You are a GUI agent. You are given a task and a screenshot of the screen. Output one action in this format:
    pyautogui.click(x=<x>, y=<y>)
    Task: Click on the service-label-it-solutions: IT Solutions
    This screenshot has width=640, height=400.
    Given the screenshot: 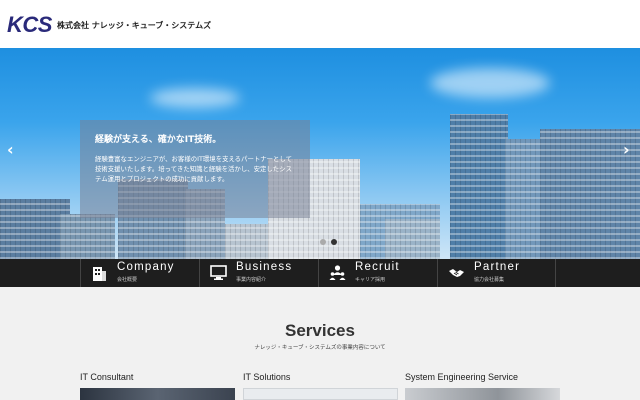 What is the action you would take?
    pyautogui.click(x=266, y=377)
    